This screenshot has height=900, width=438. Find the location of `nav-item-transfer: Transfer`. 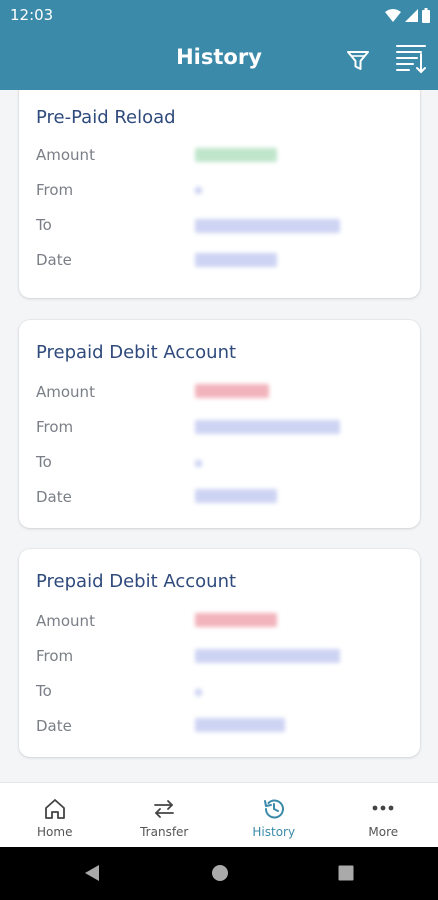

nav-item-transfer: Transfer is located at coordinates (165, 815).